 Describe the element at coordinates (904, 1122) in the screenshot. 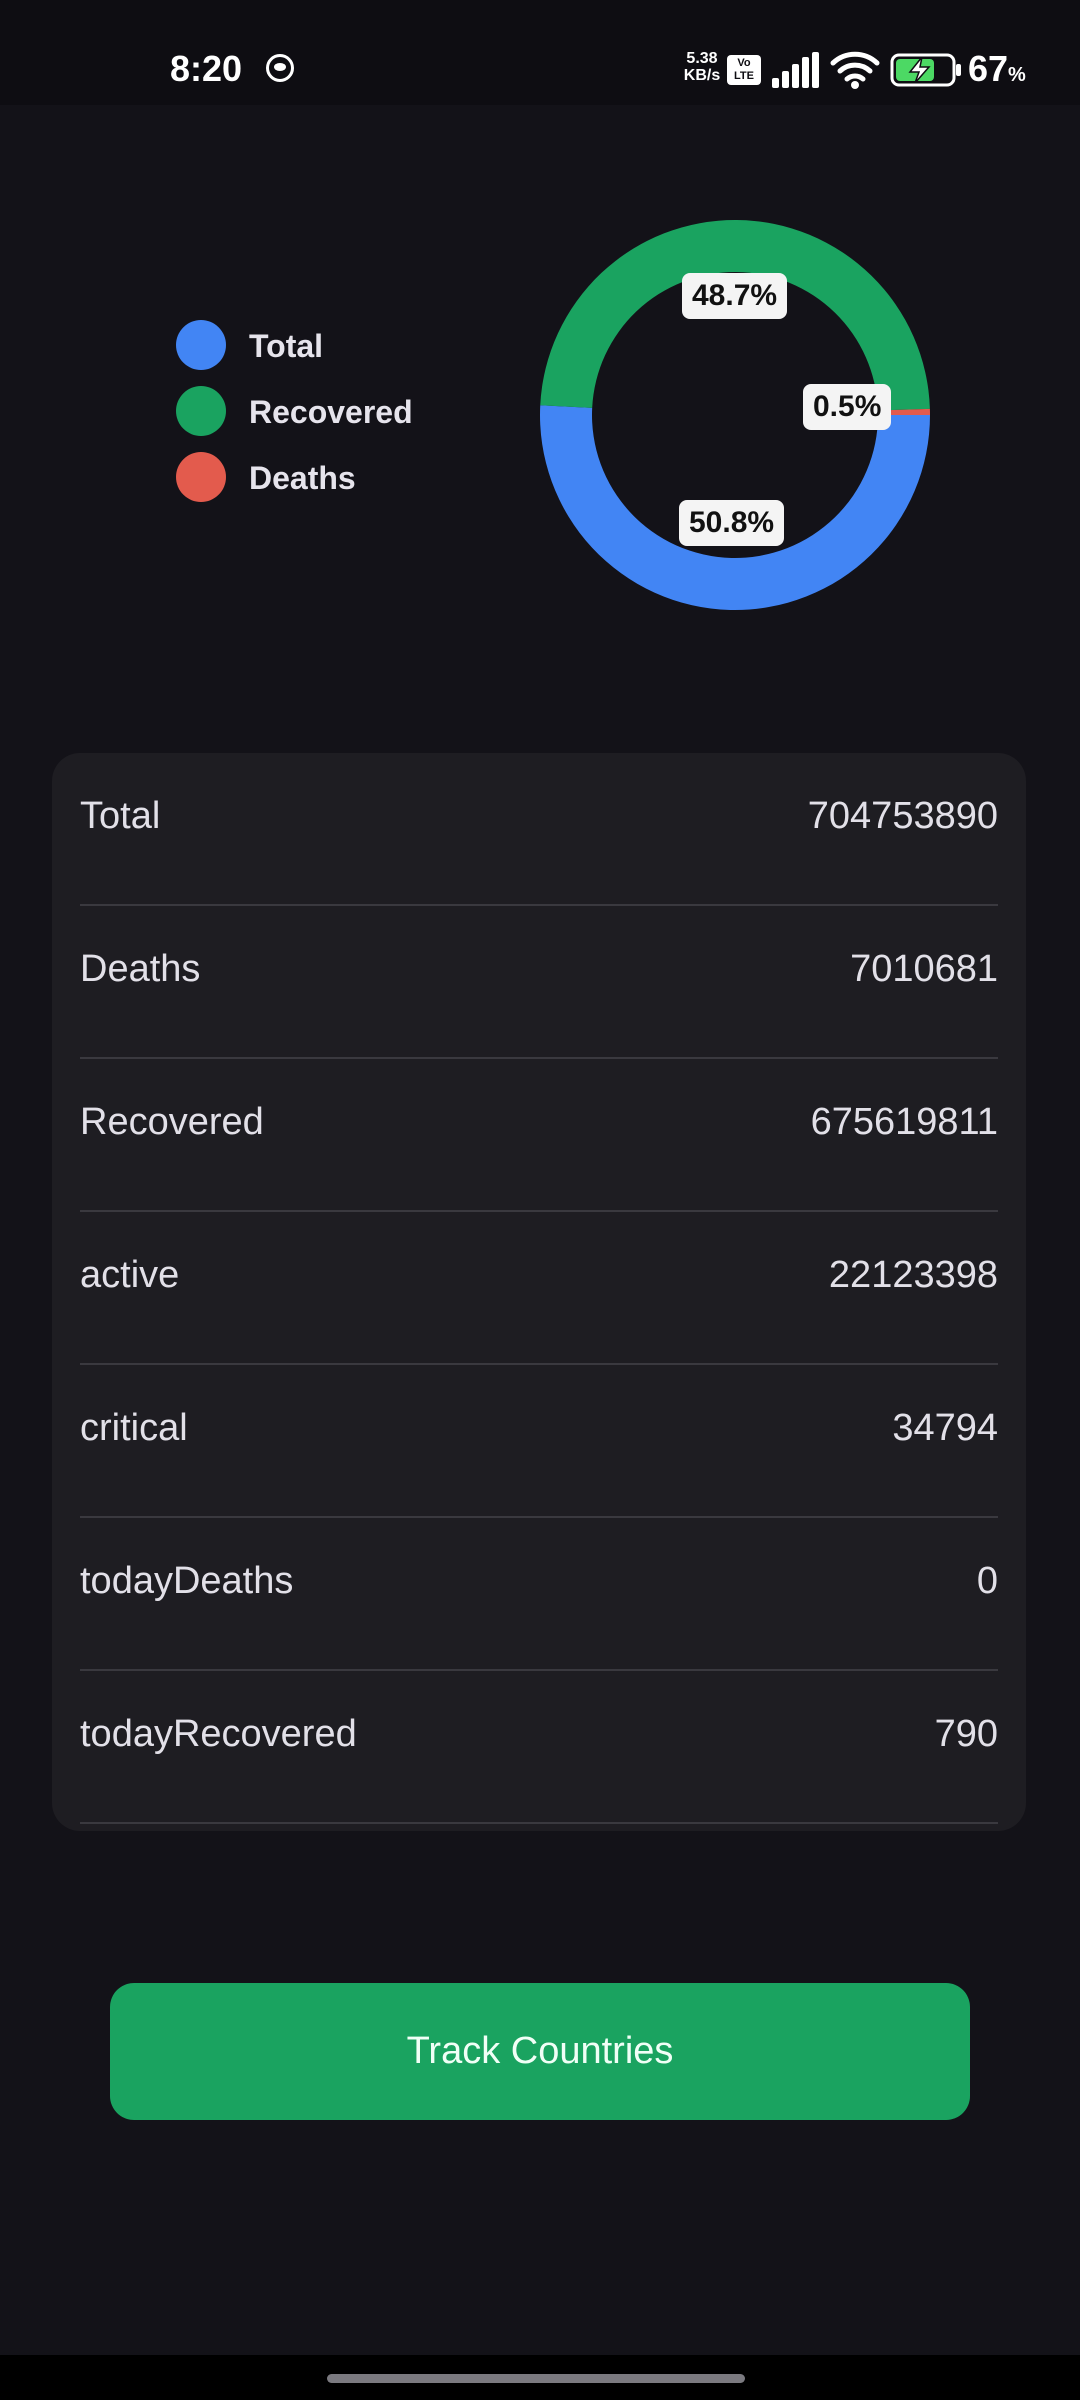

I see `stat-value: 675619811` at that location.